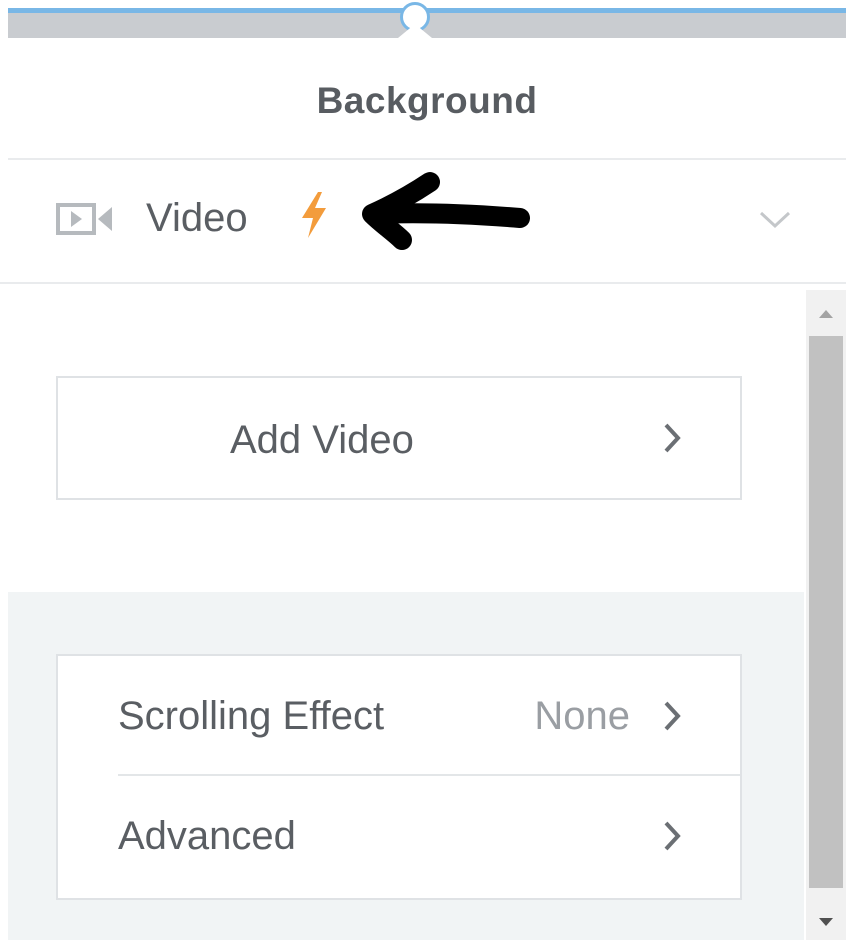 The width and height of the screenshot is (846, 940). What do you see at coordinates (87, 221) in the screenshot?
I see `video-camera-icon` at bounding box center [87, 221].